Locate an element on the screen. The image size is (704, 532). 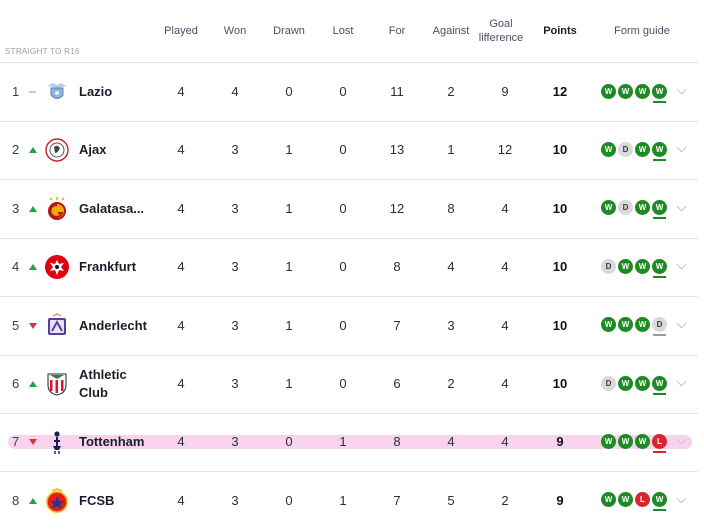
team-name: Frankfurt is located at coordinates (107, 267).